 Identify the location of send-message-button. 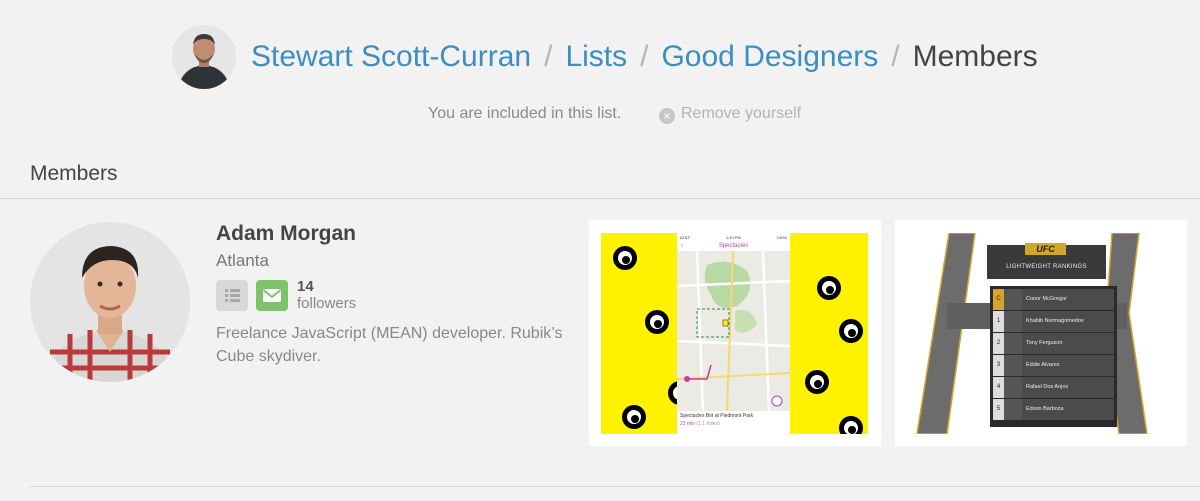
(272, 295).